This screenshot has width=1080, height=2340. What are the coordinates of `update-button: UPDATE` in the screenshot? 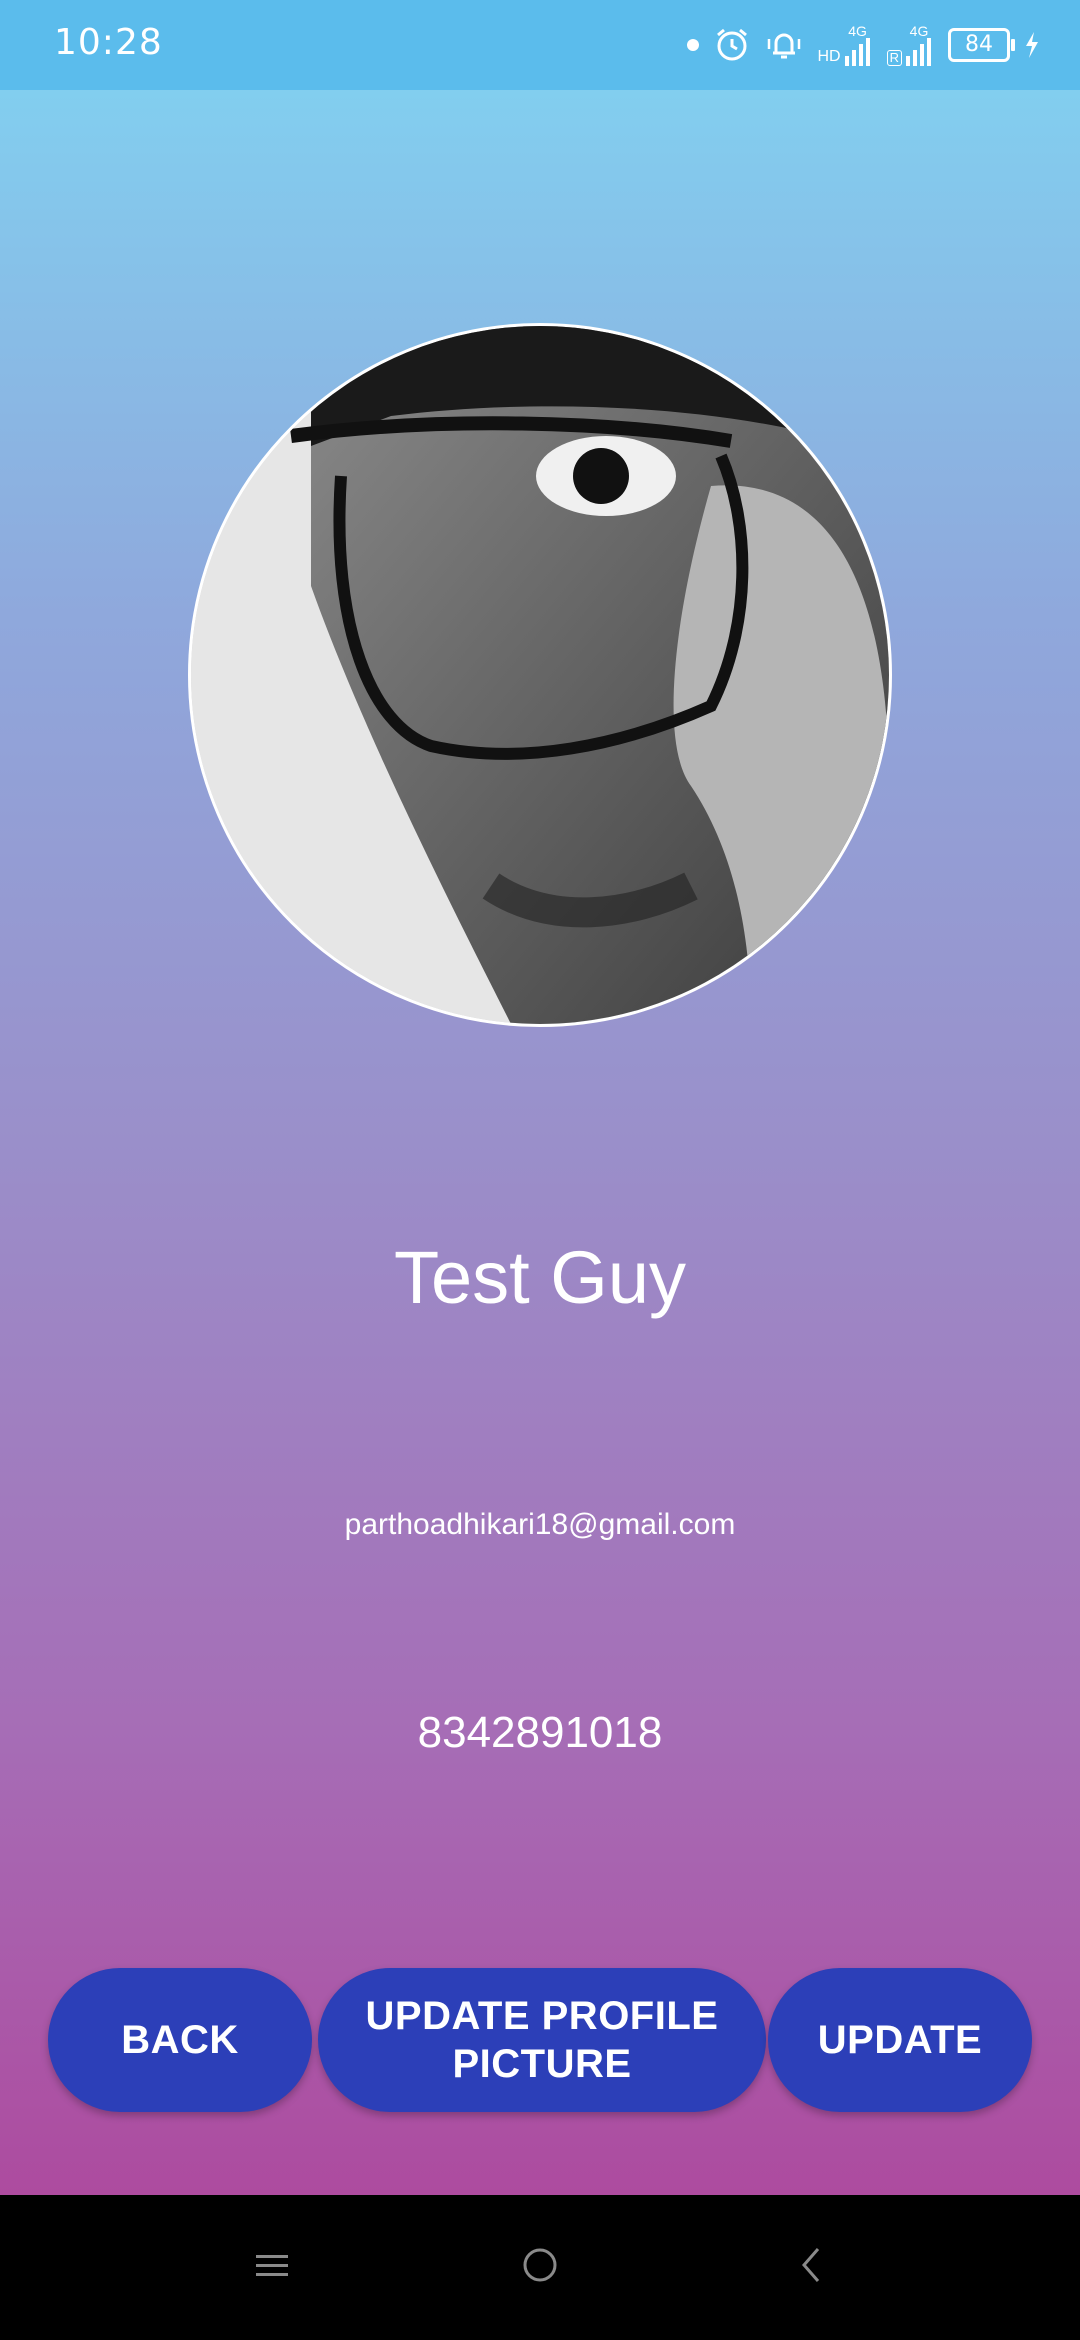 It's located at (900, 2040).